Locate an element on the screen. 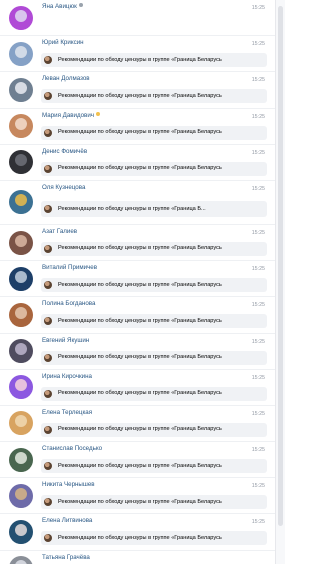  scrollbar is located at coordinates (280, 282).